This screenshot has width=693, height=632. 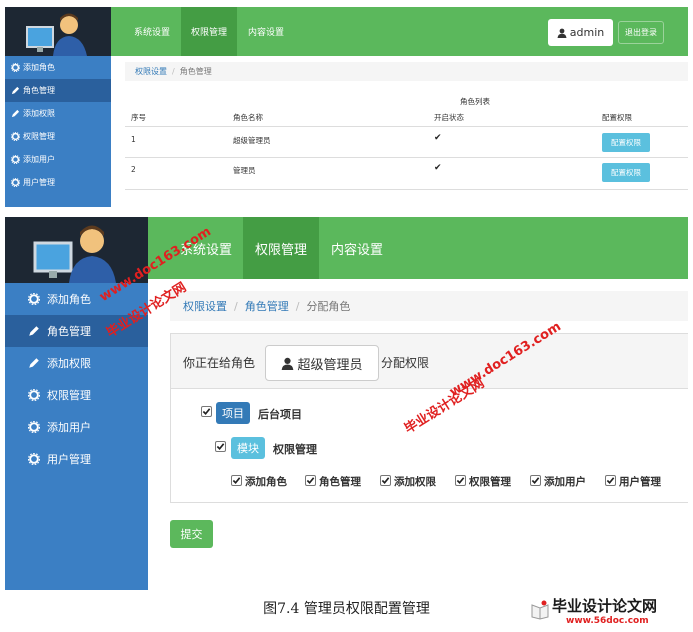 I want to click on sidebar-item-add-role: 添加角色, so click(x=58, y=67).